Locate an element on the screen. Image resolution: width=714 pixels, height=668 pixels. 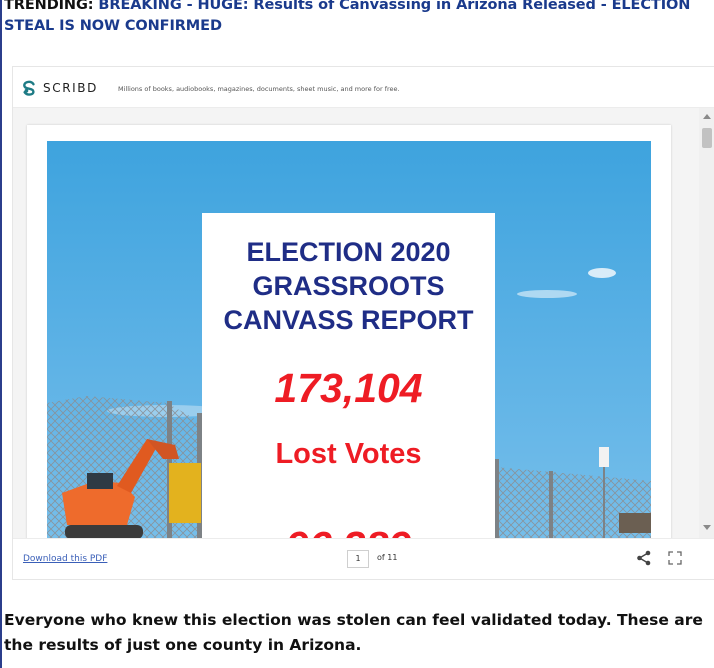
report-title: ELECTION 2020 GRASSROOTS CANVASS REPORT is located at coordinates (348, 286).